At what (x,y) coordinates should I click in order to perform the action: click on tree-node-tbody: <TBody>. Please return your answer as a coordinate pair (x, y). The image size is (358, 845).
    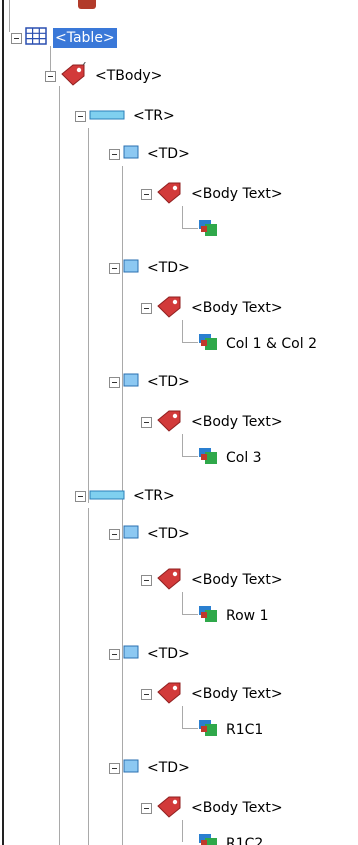
    Looking at the image, I should click on (104, 74).